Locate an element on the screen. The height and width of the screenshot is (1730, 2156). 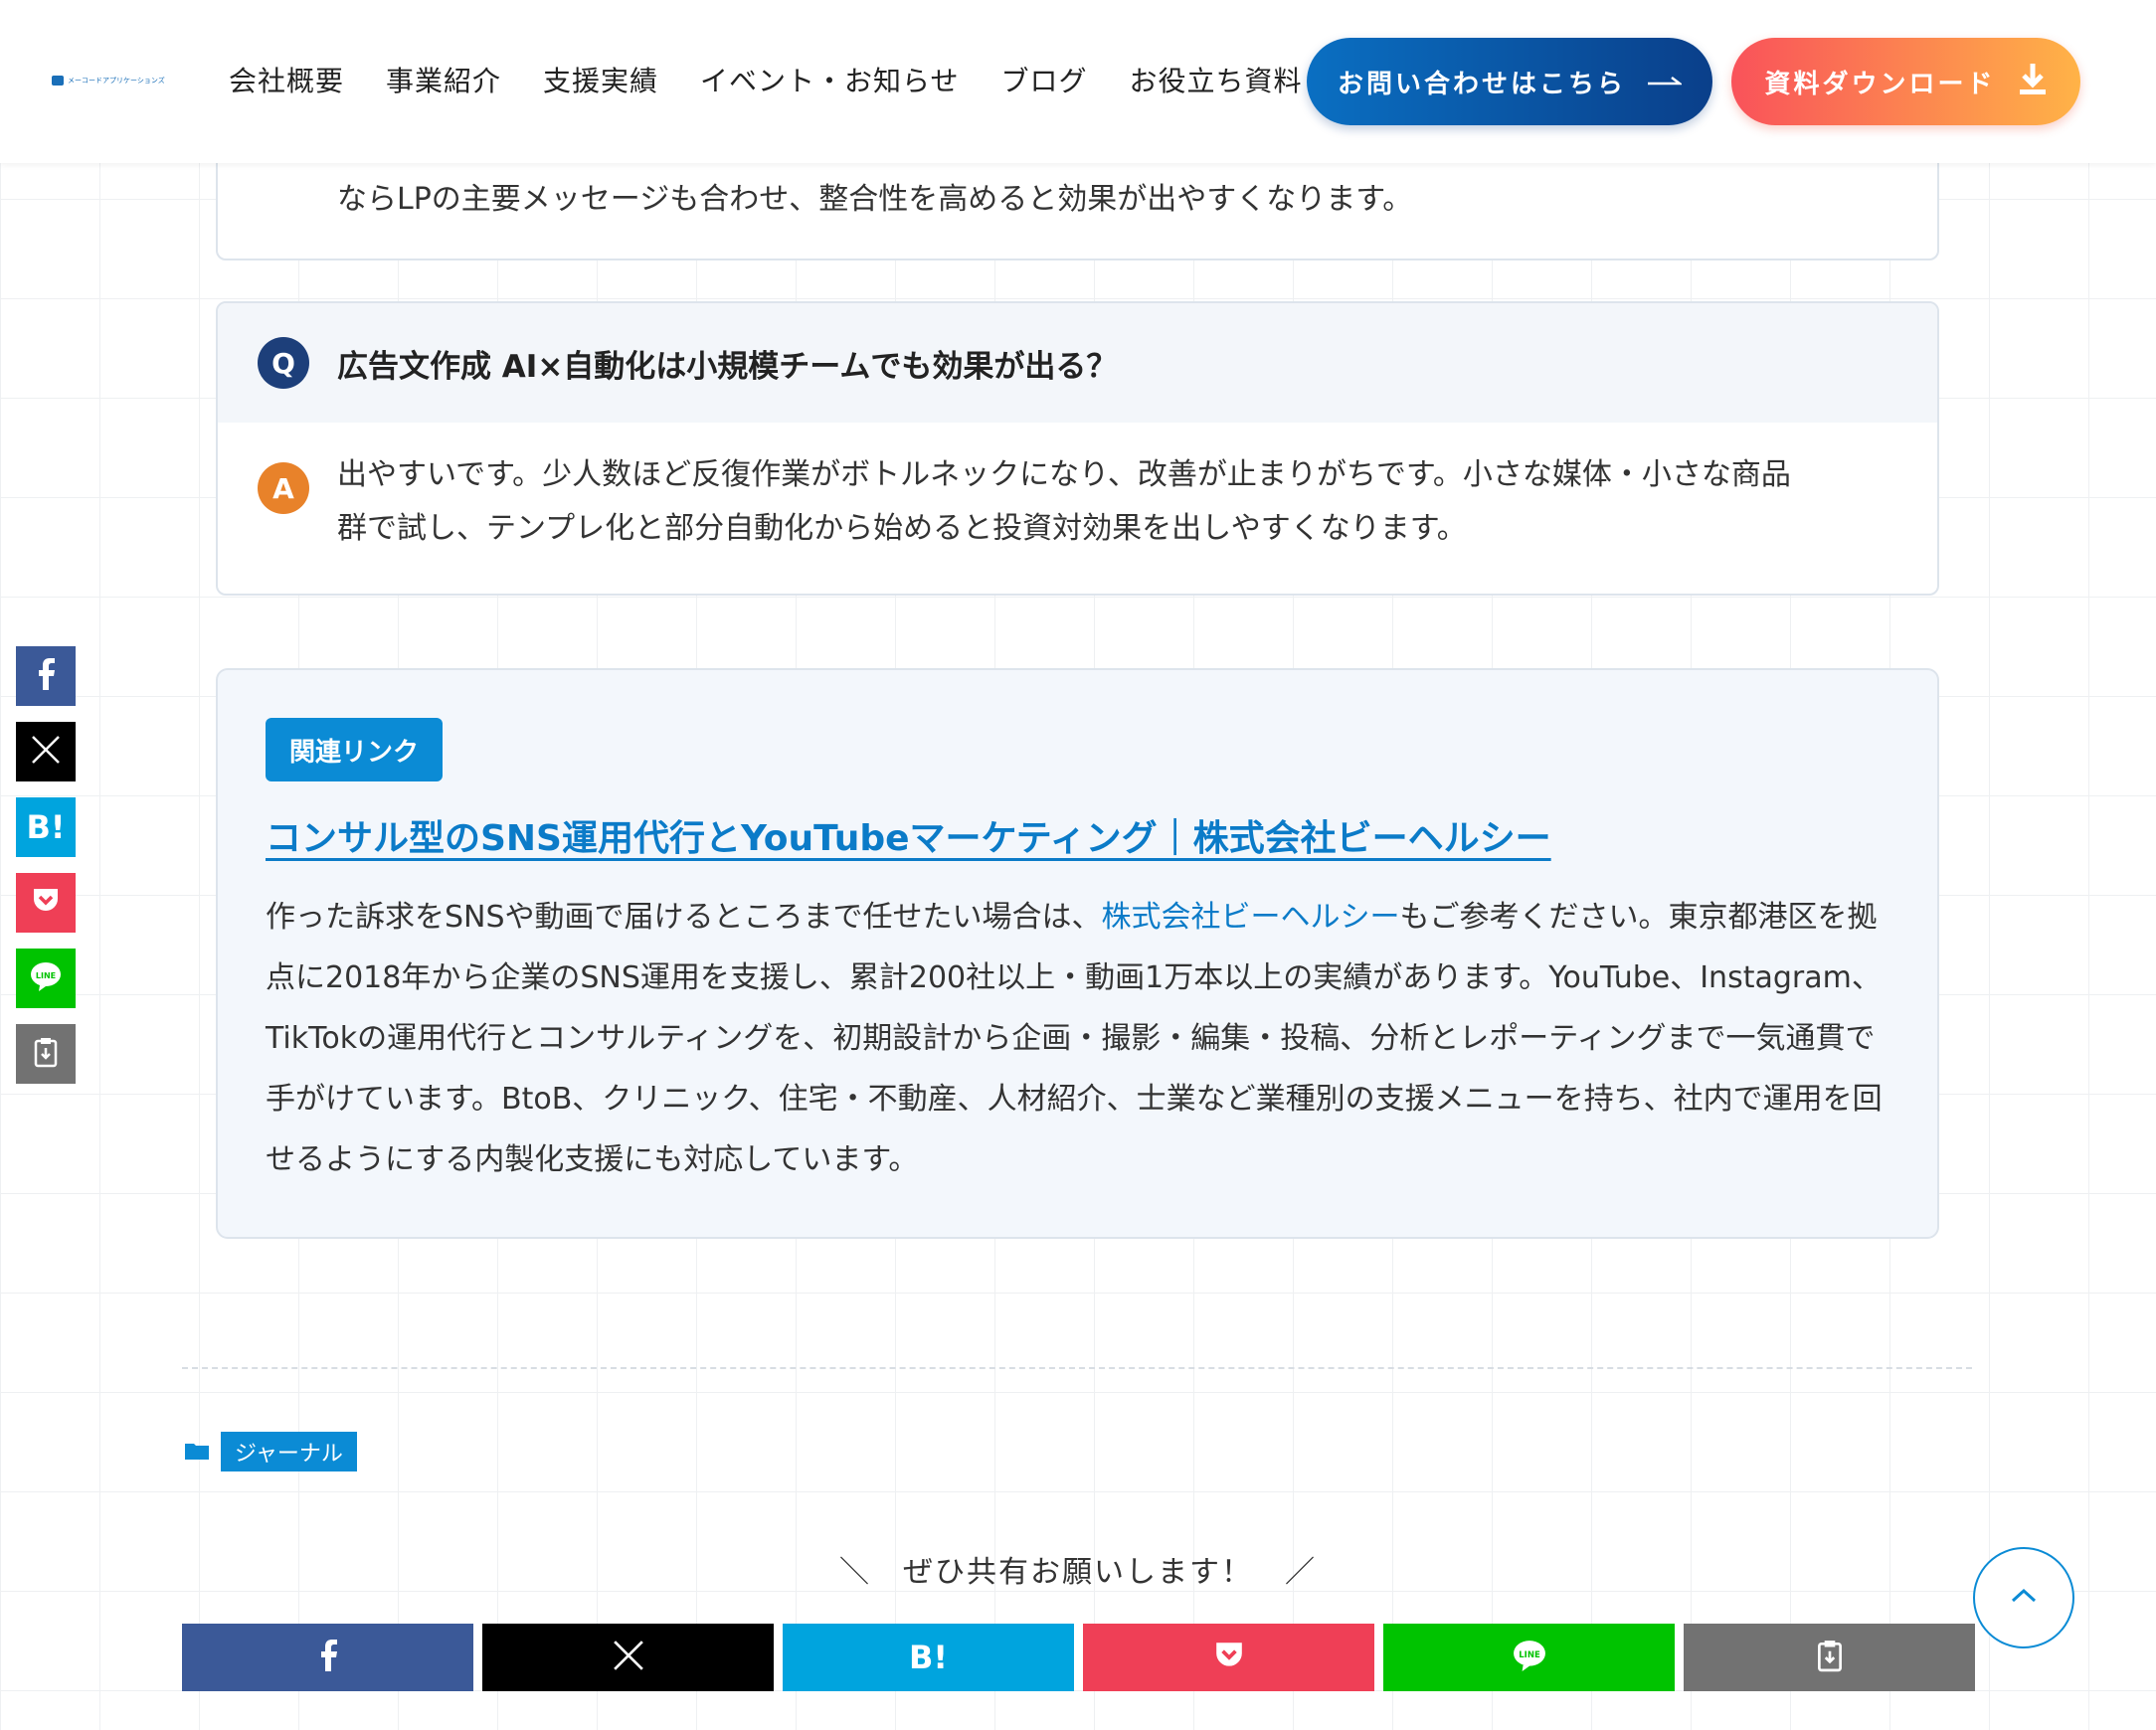
share-pocket-button is located at coordinates (1228, 1657).